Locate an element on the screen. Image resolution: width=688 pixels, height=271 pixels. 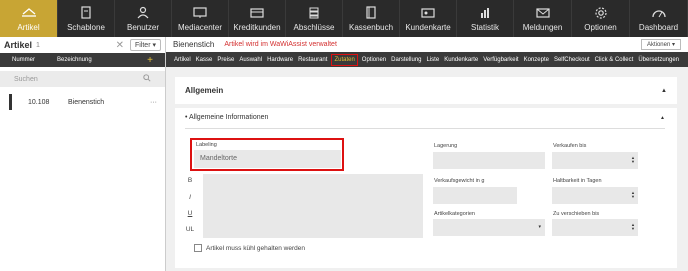
cool-label: Artikel muss kühl gehalten werden is located at coordinates (255, 248).